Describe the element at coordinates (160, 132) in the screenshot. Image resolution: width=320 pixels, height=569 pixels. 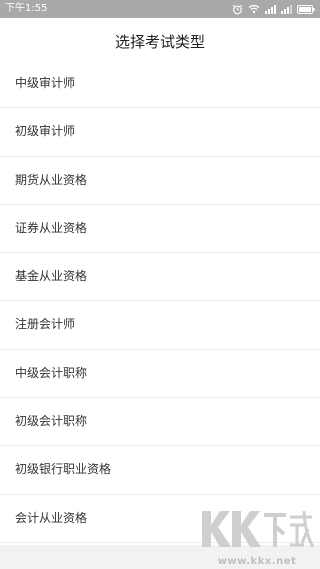
I see `list-item: 初级审计师` at that location.